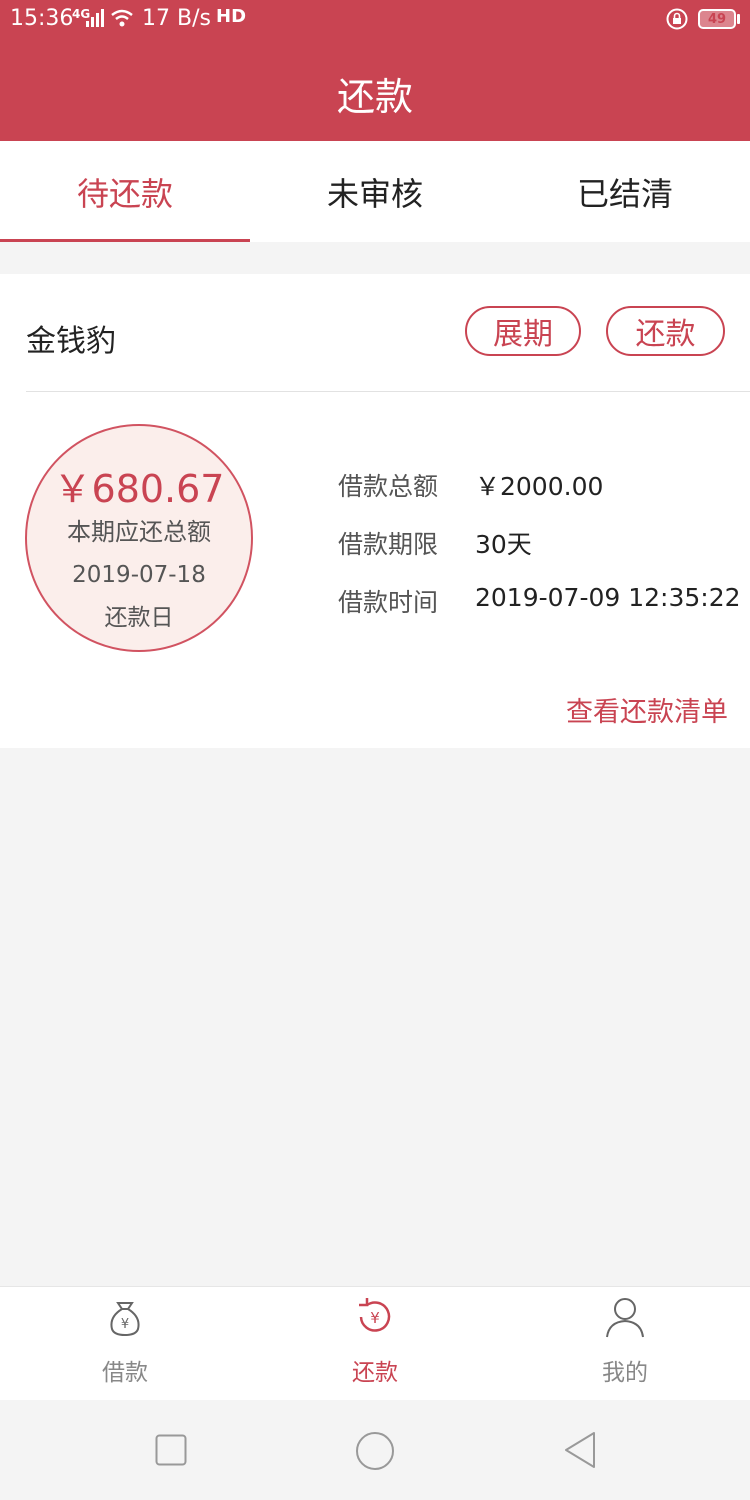  I want to click on amount-due-label: 本期应还总额, so click(139, 532).